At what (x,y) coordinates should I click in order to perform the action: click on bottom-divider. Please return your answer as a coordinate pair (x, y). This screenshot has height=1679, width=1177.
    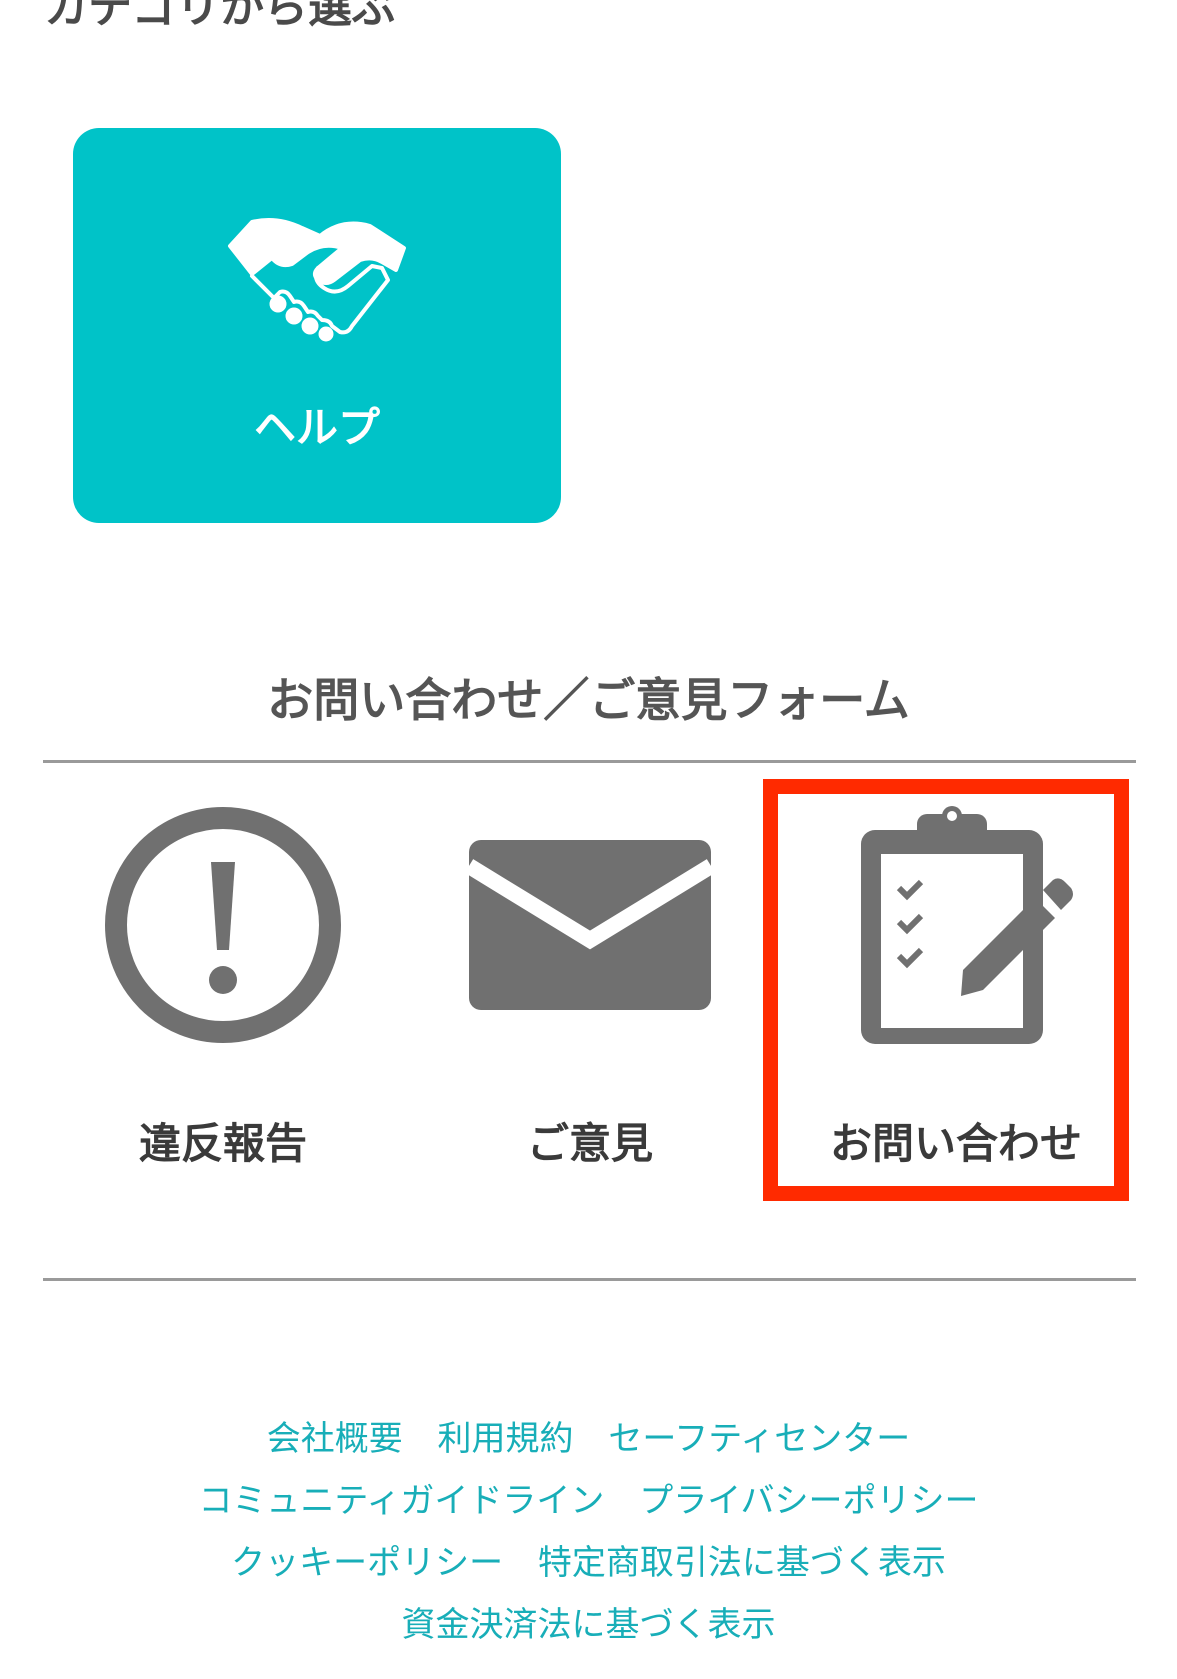
    Looking at the image, I should click on (589, 1279).